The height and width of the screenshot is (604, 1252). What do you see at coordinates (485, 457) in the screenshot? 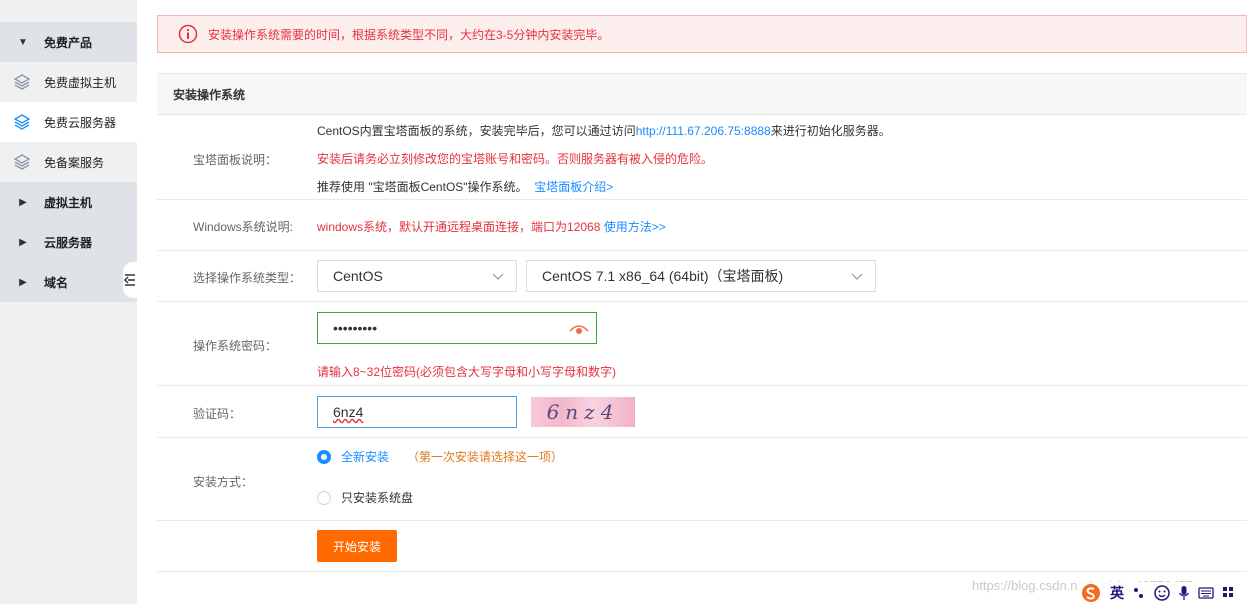
I see `fresh-install-note: （第一次安装请选择这一项）` at bounding box center [485, 457].